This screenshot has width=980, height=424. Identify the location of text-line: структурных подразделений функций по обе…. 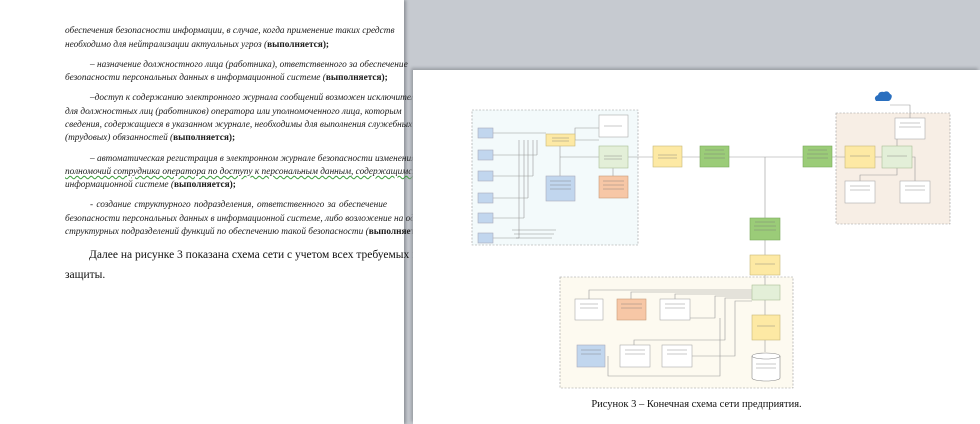
(247, 232).